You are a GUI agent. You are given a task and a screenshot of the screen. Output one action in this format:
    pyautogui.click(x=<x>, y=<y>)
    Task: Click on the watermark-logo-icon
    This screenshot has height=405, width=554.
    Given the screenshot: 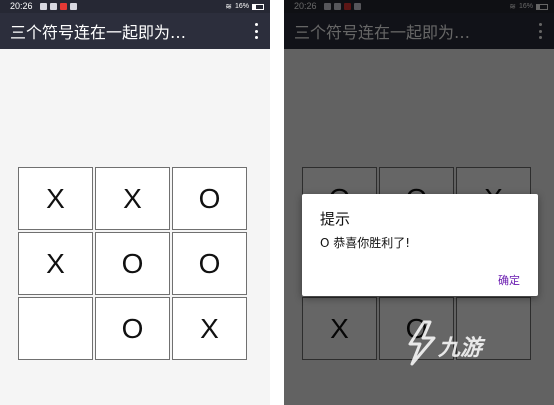 What is the action you would take?
    pyautogui.click(x=422, y=343)
    